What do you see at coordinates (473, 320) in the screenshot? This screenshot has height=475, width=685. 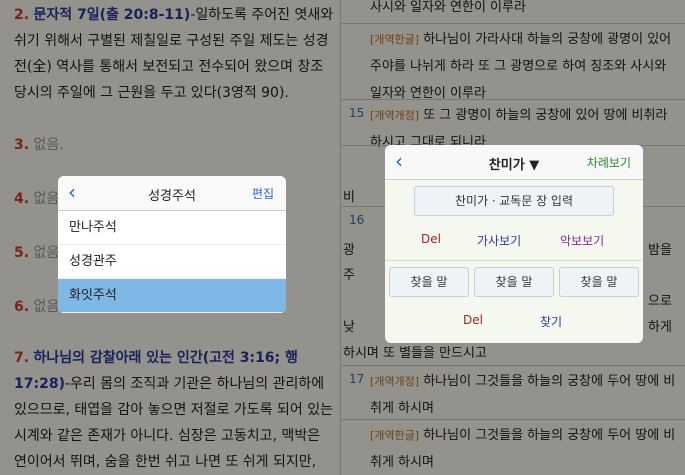 I see `del-button-2: Del` at bounding box center [473, 320].